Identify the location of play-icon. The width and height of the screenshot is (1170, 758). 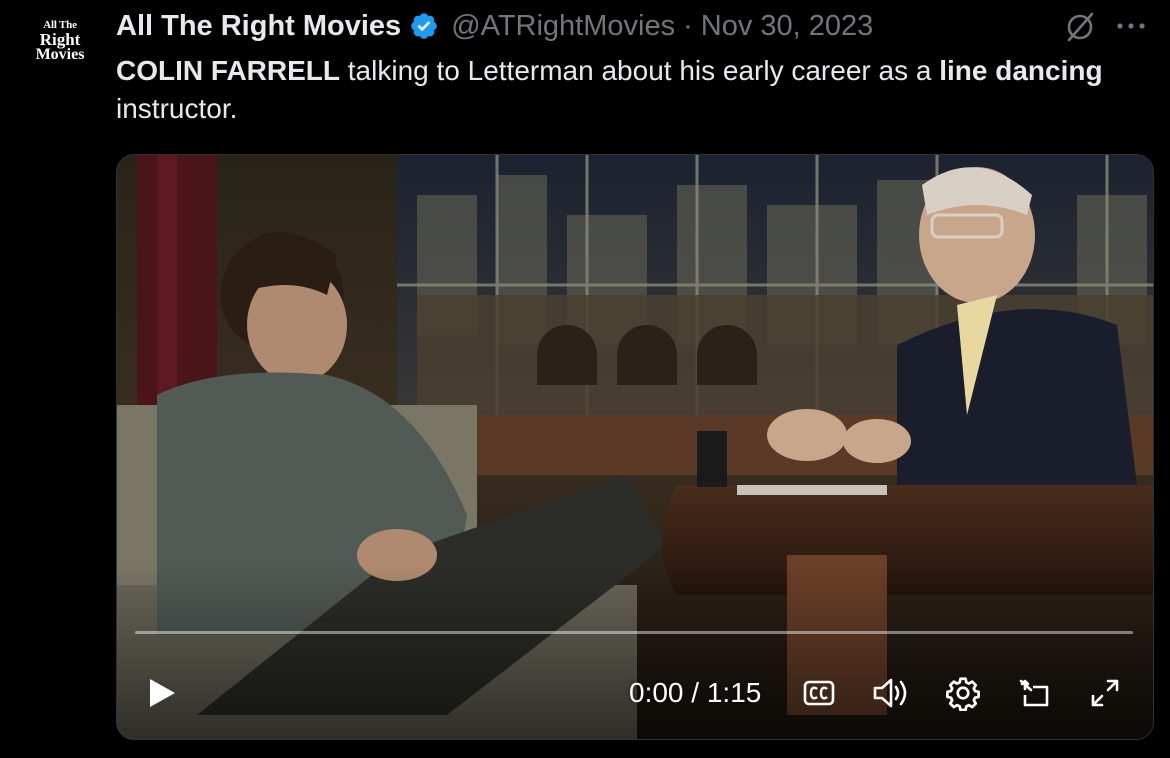
(162, 693).